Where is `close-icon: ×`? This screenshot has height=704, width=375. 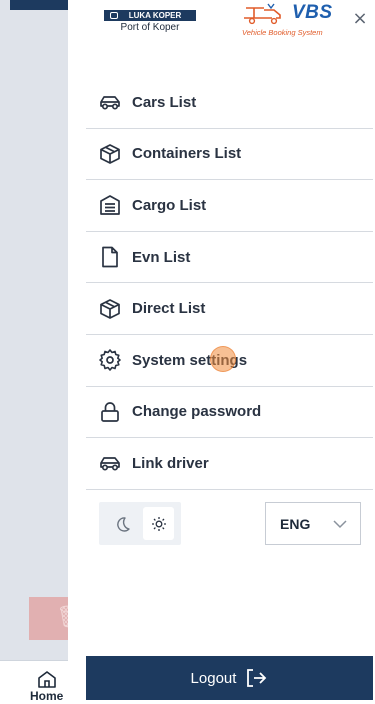 close-icon: × is located at coordinates (360, 20).